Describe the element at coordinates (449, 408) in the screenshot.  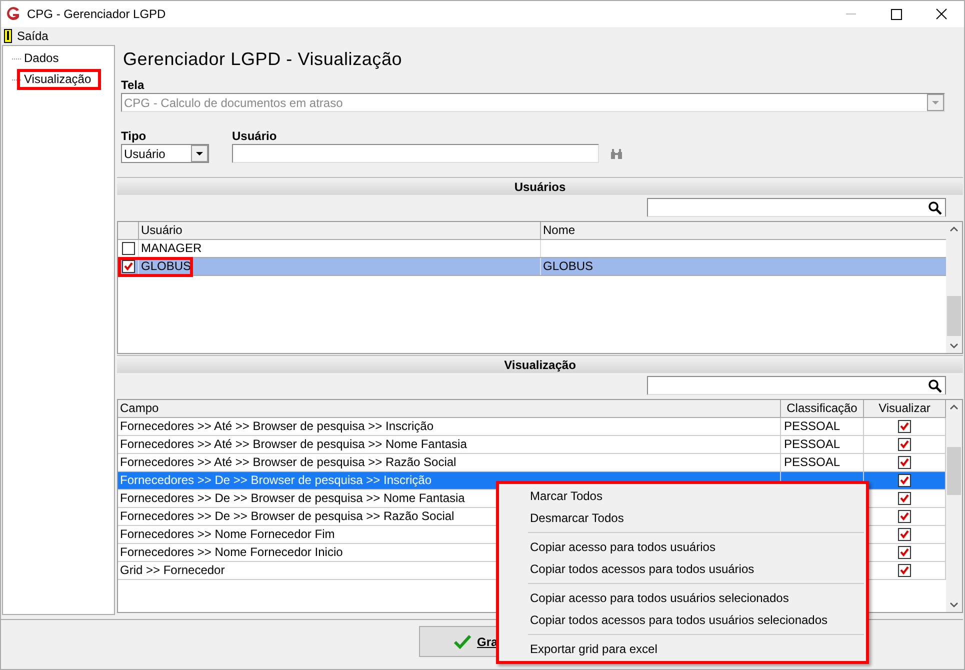
I see `column-header: Campo` at that location.